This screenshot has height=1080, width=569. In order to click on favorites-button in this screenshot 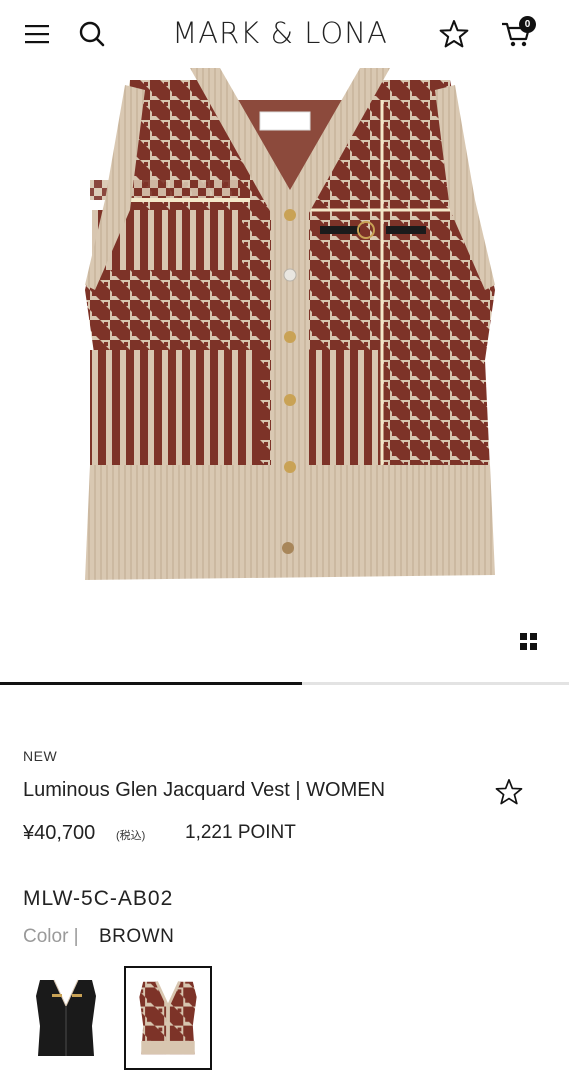, I will do `click(454, 34)`.